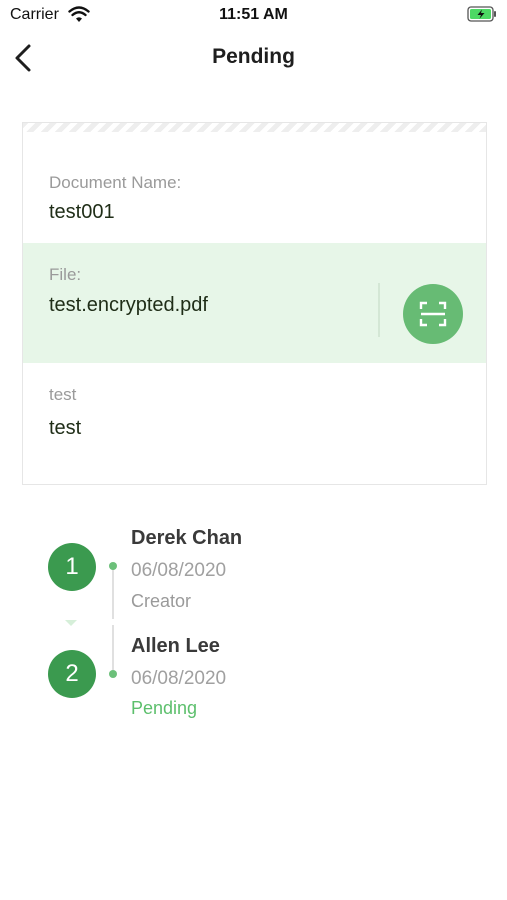  I want to click on file-label: File:, so click(65, 274).